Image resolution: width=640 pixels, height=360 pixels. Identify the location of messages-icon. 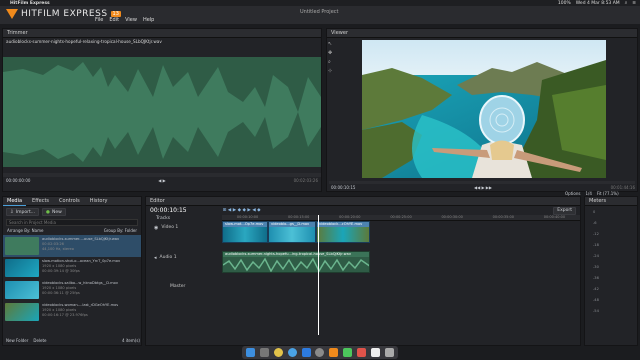
(348, 352).